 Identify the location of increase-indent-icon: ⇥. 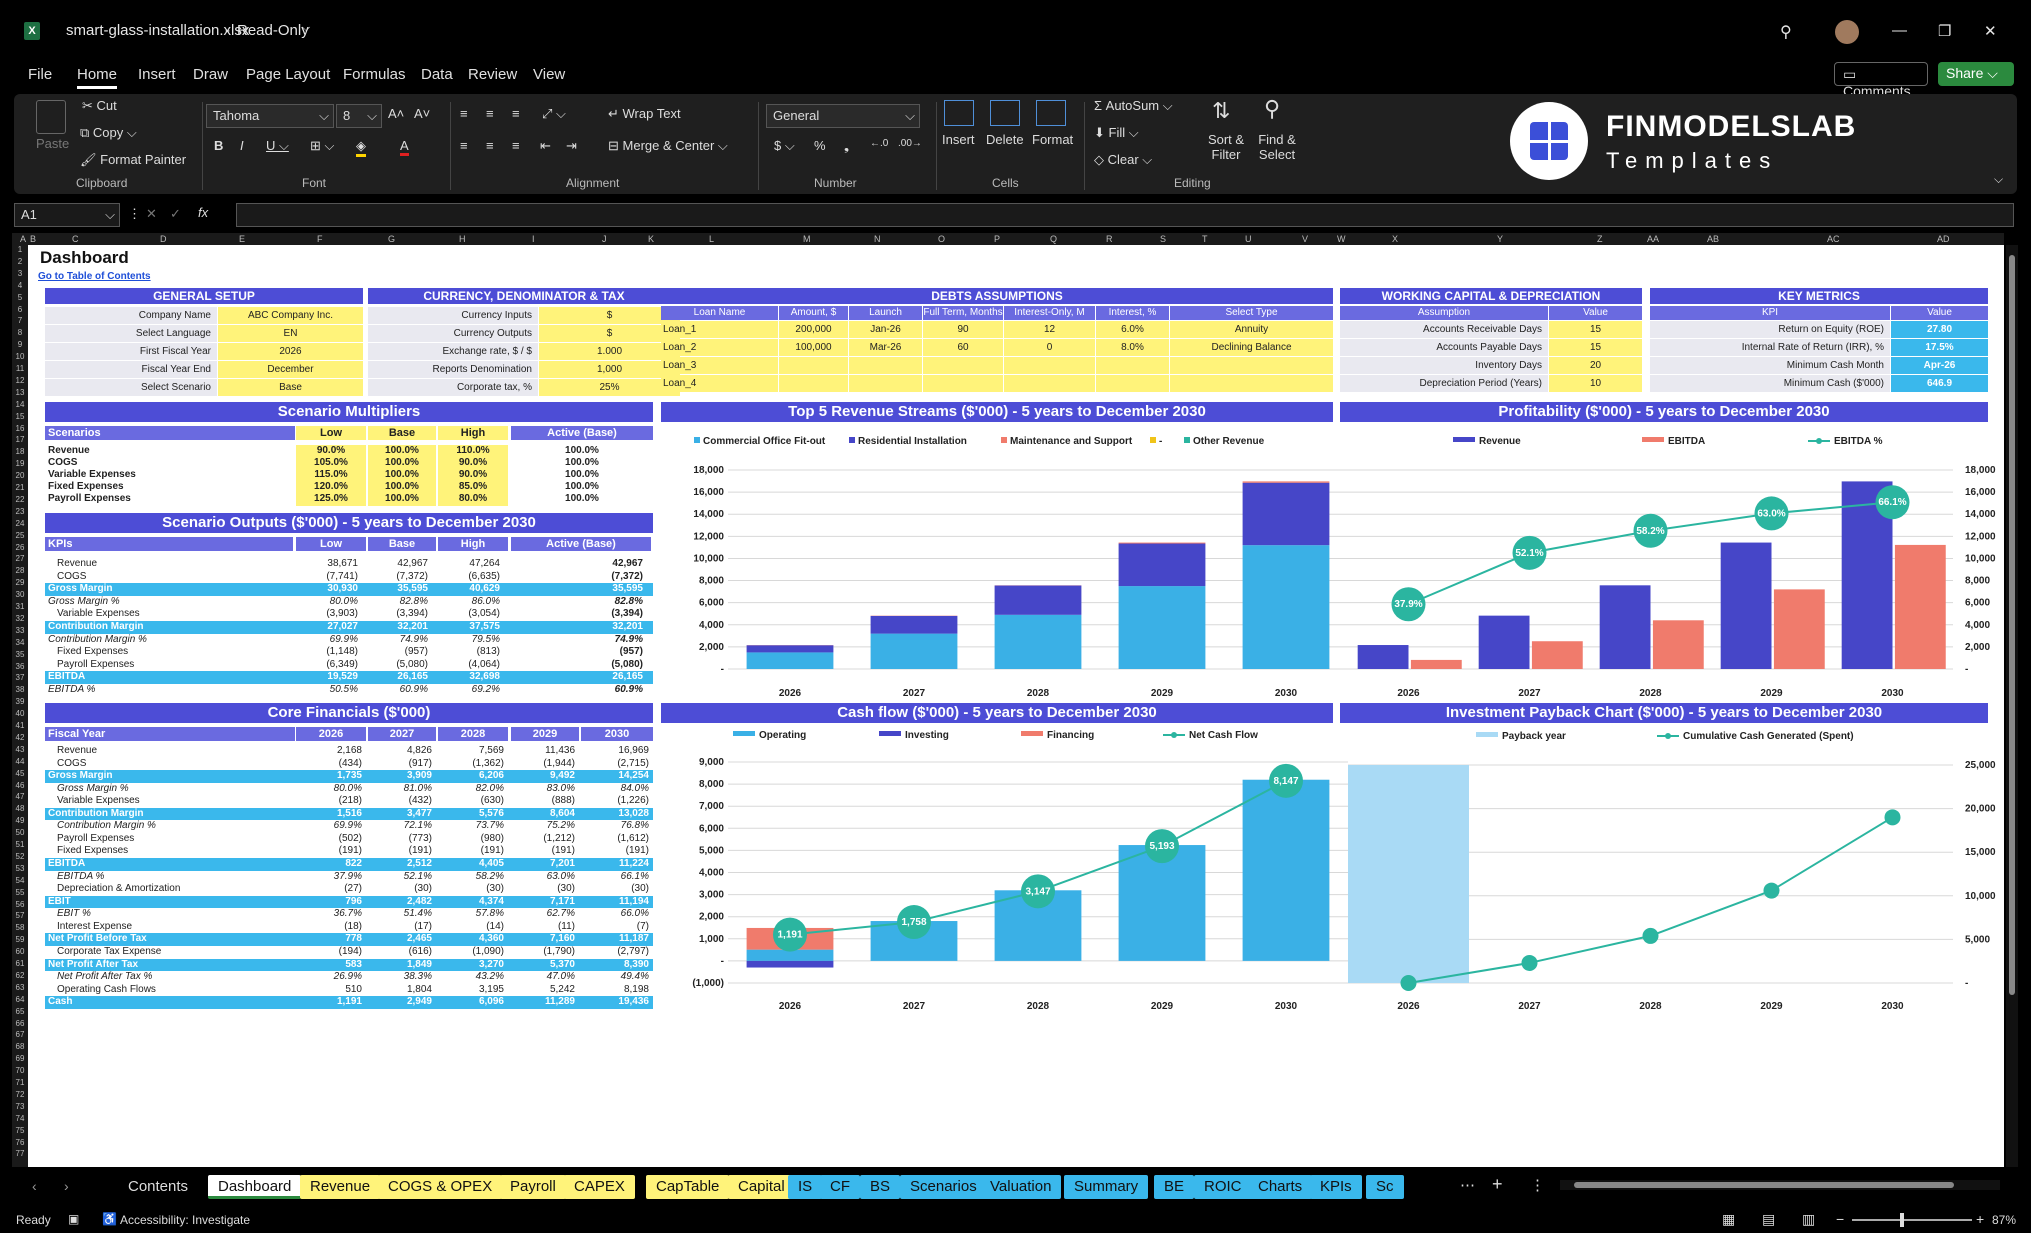
(571, 146).